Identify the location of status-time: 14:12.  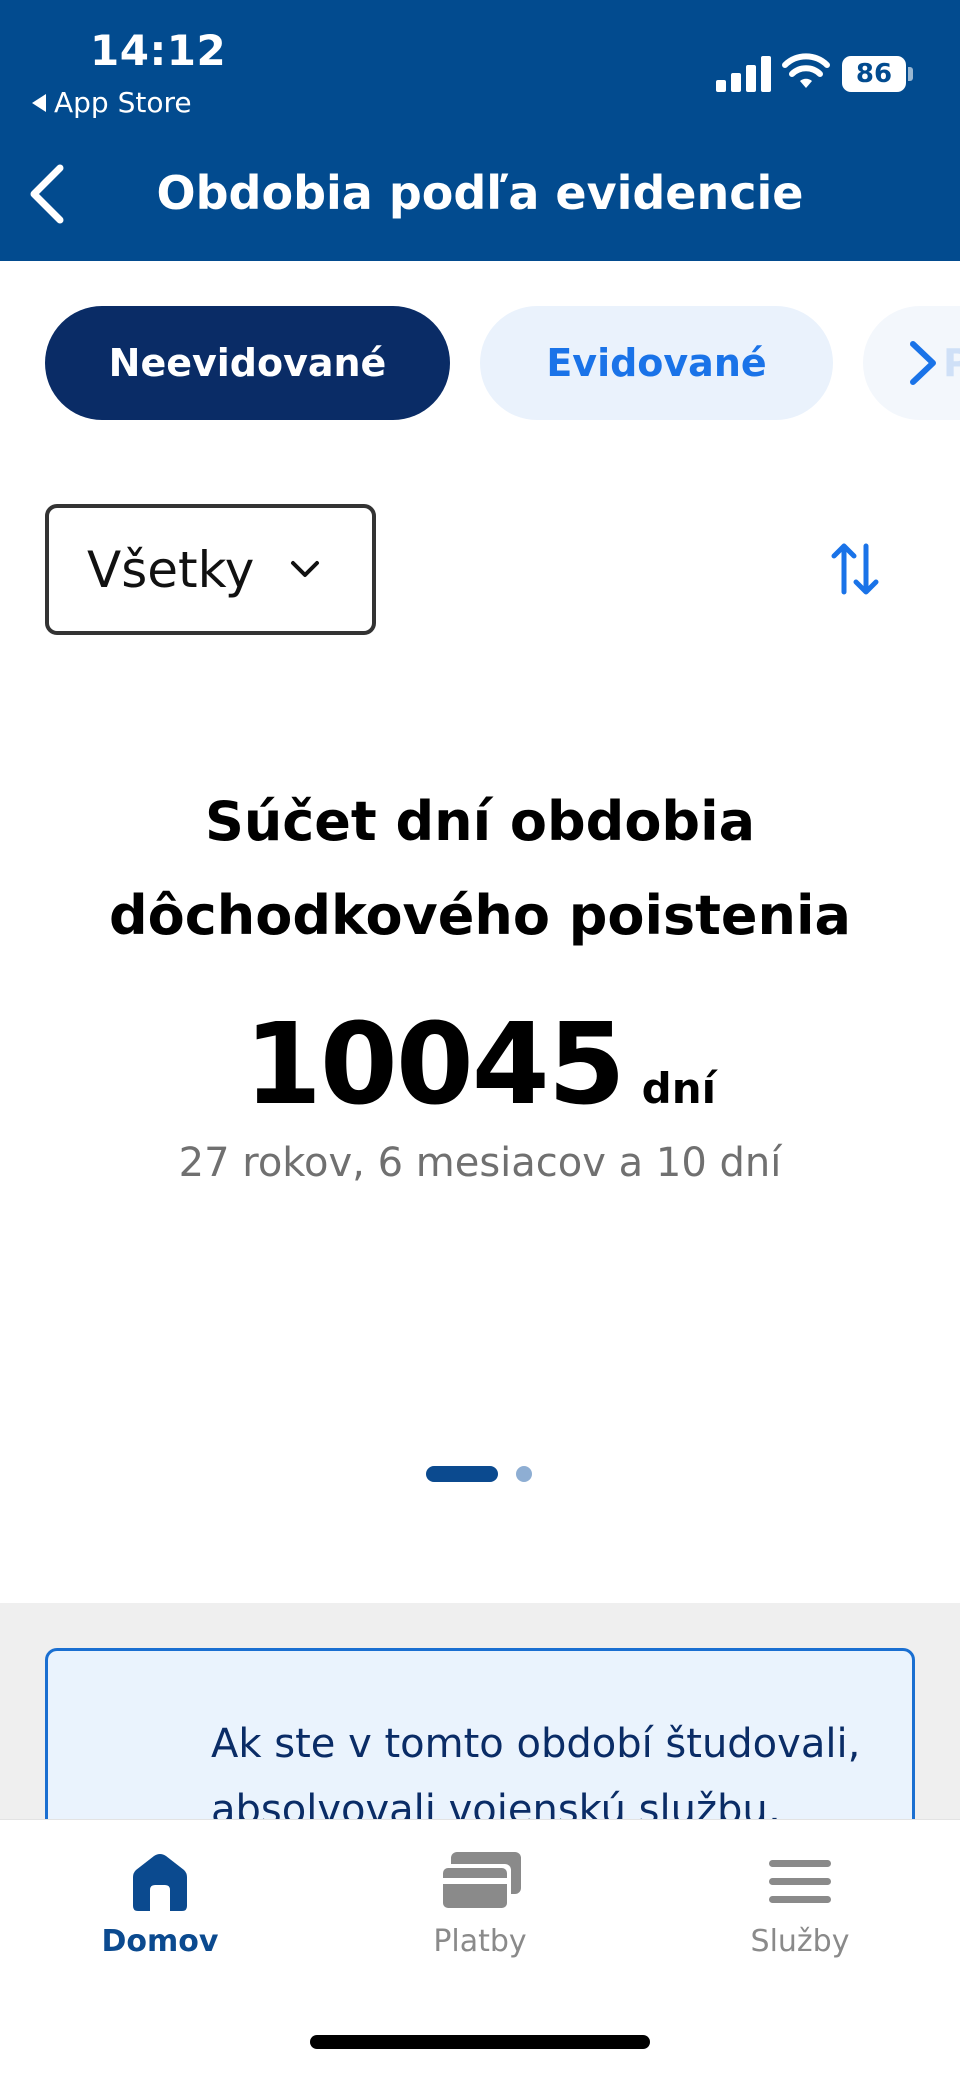
(158, 50).